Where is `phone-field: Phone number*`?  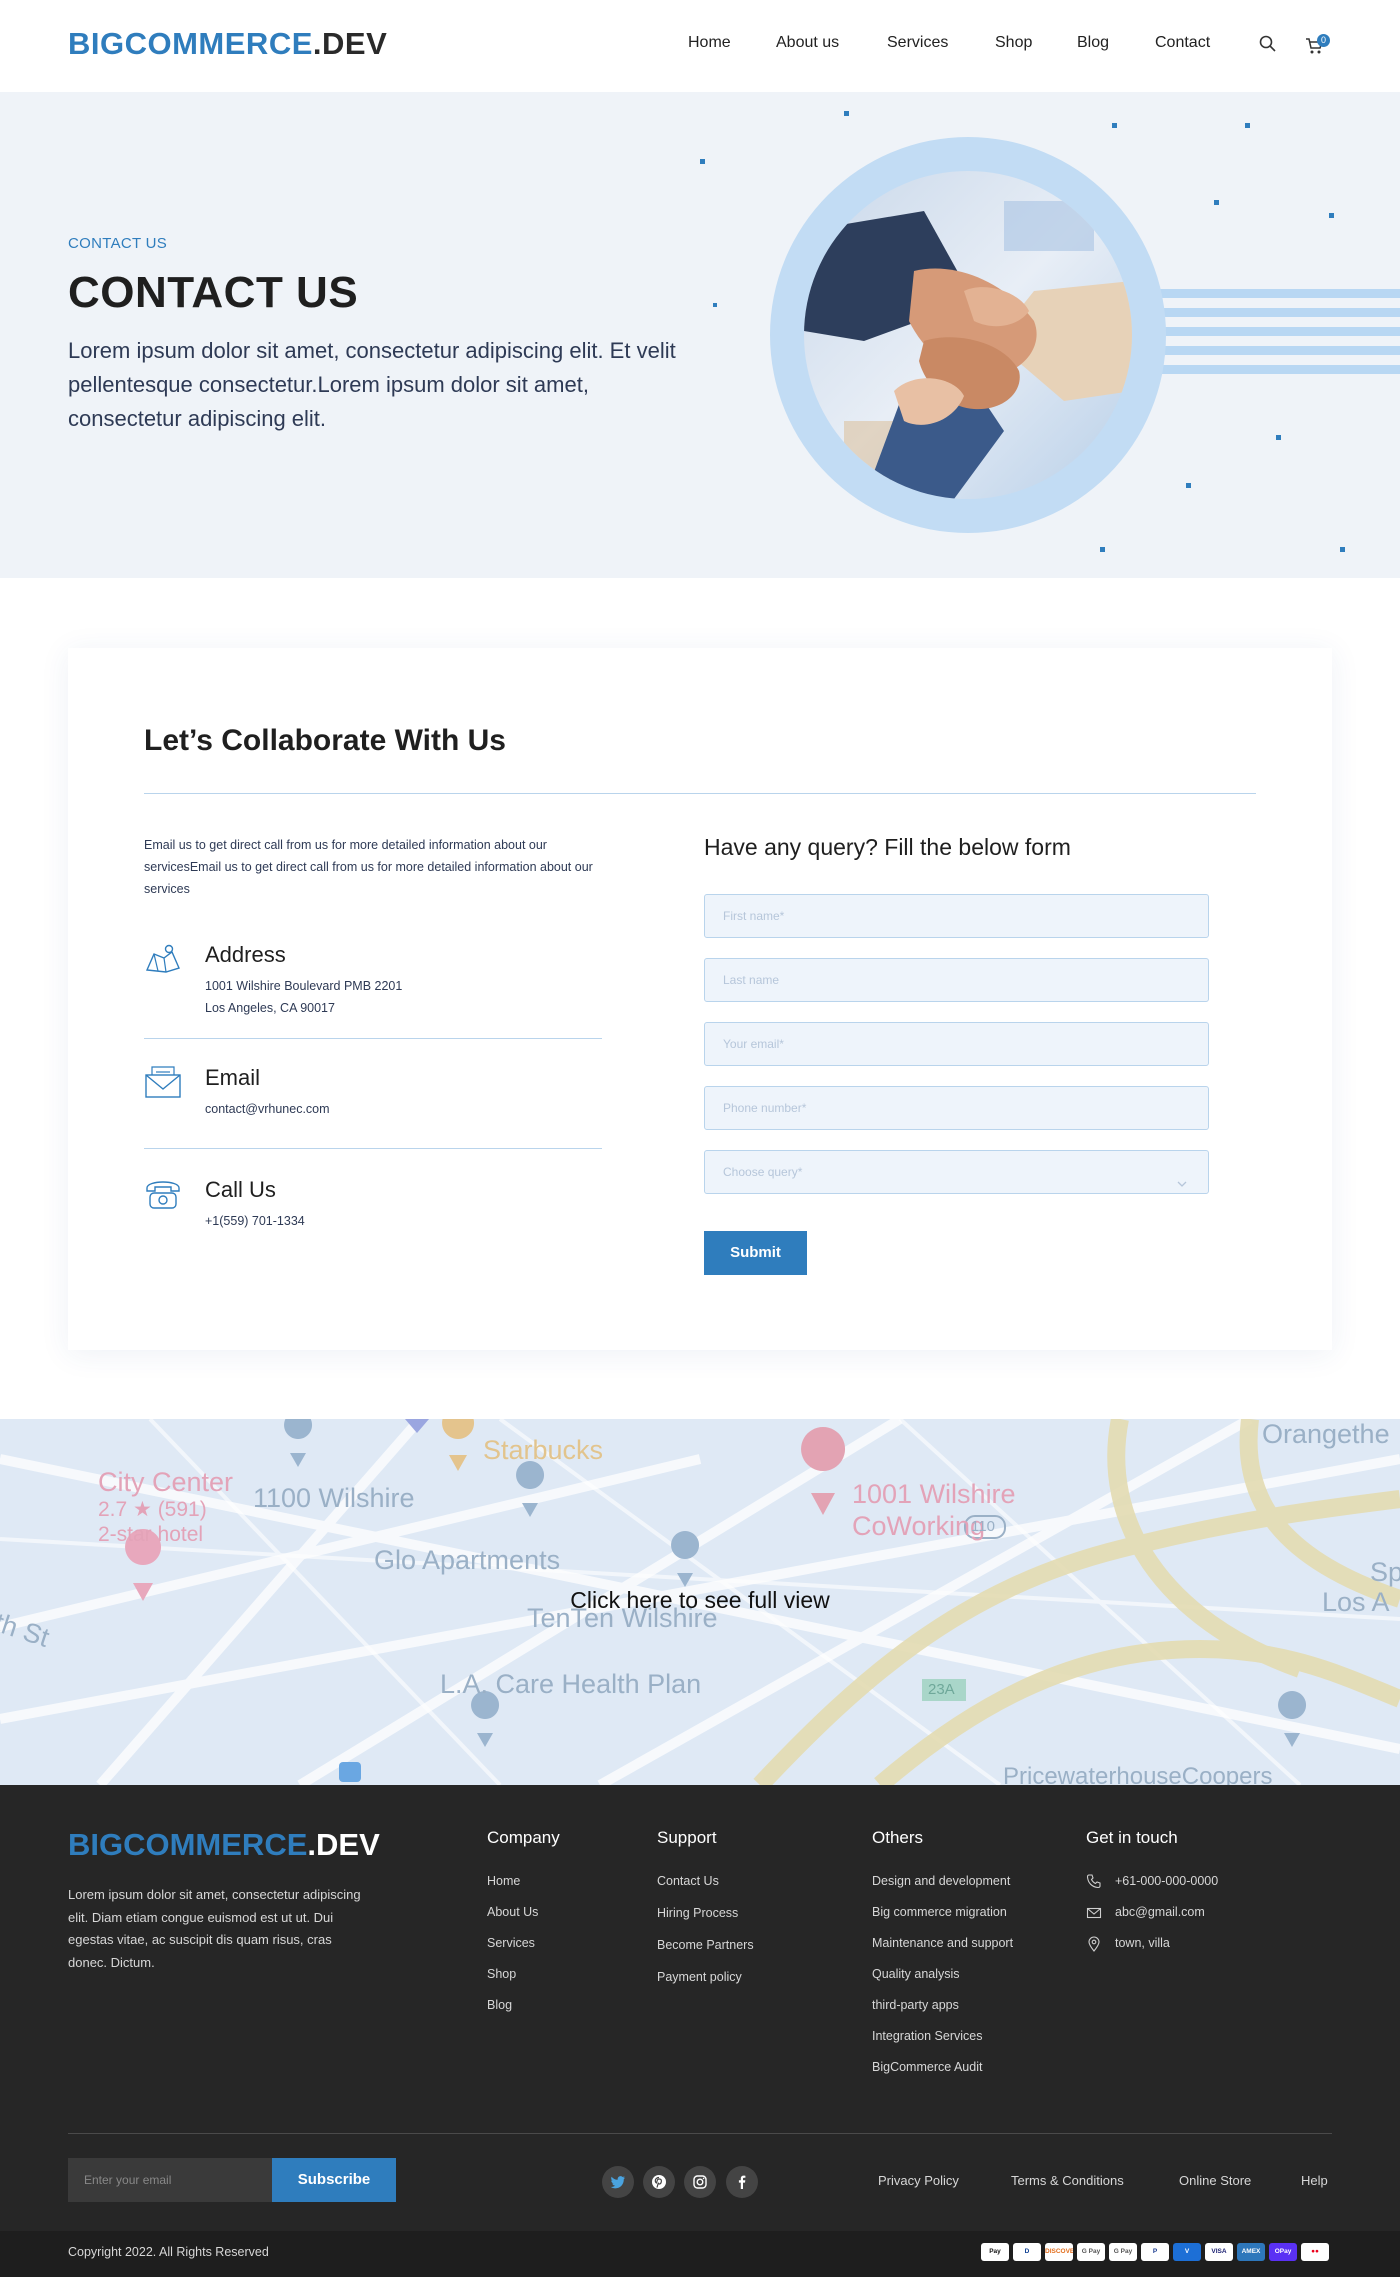
phone-field: Phone number* is located at coordinates (956, 1108).